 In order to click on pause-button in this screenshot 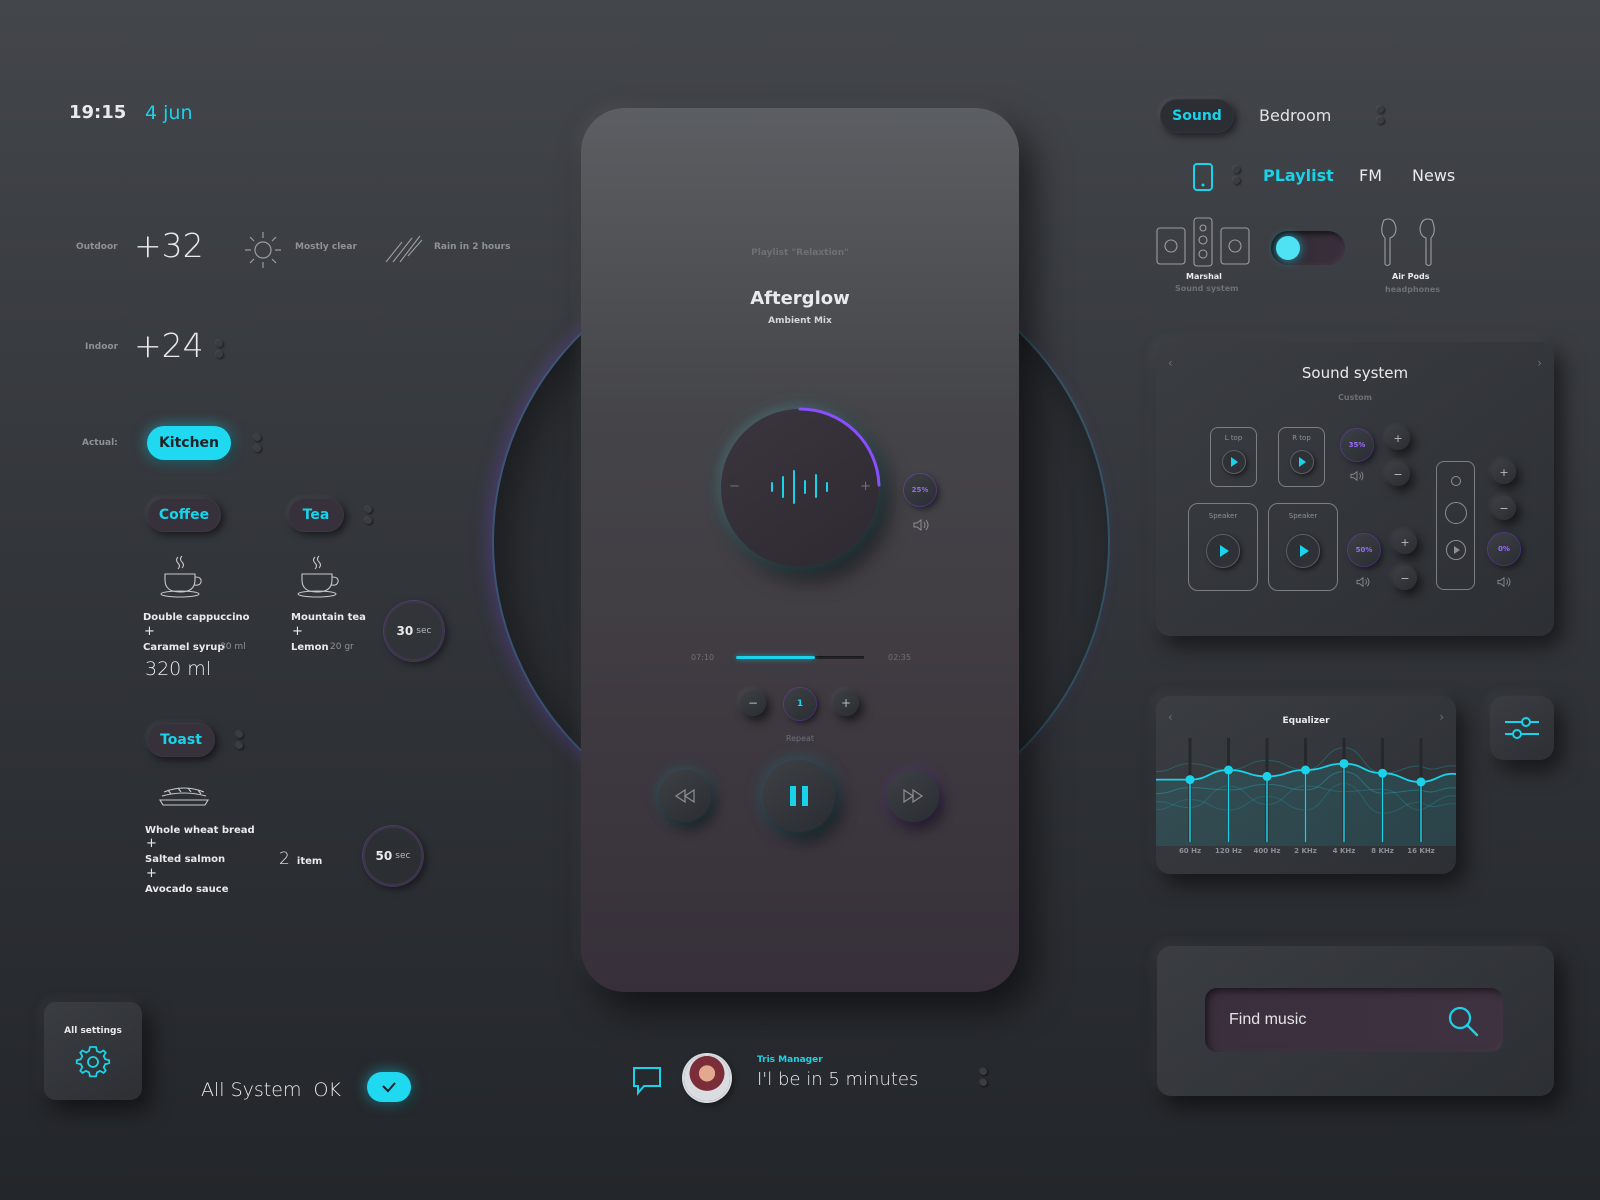, I will do `click(799, 796)`.